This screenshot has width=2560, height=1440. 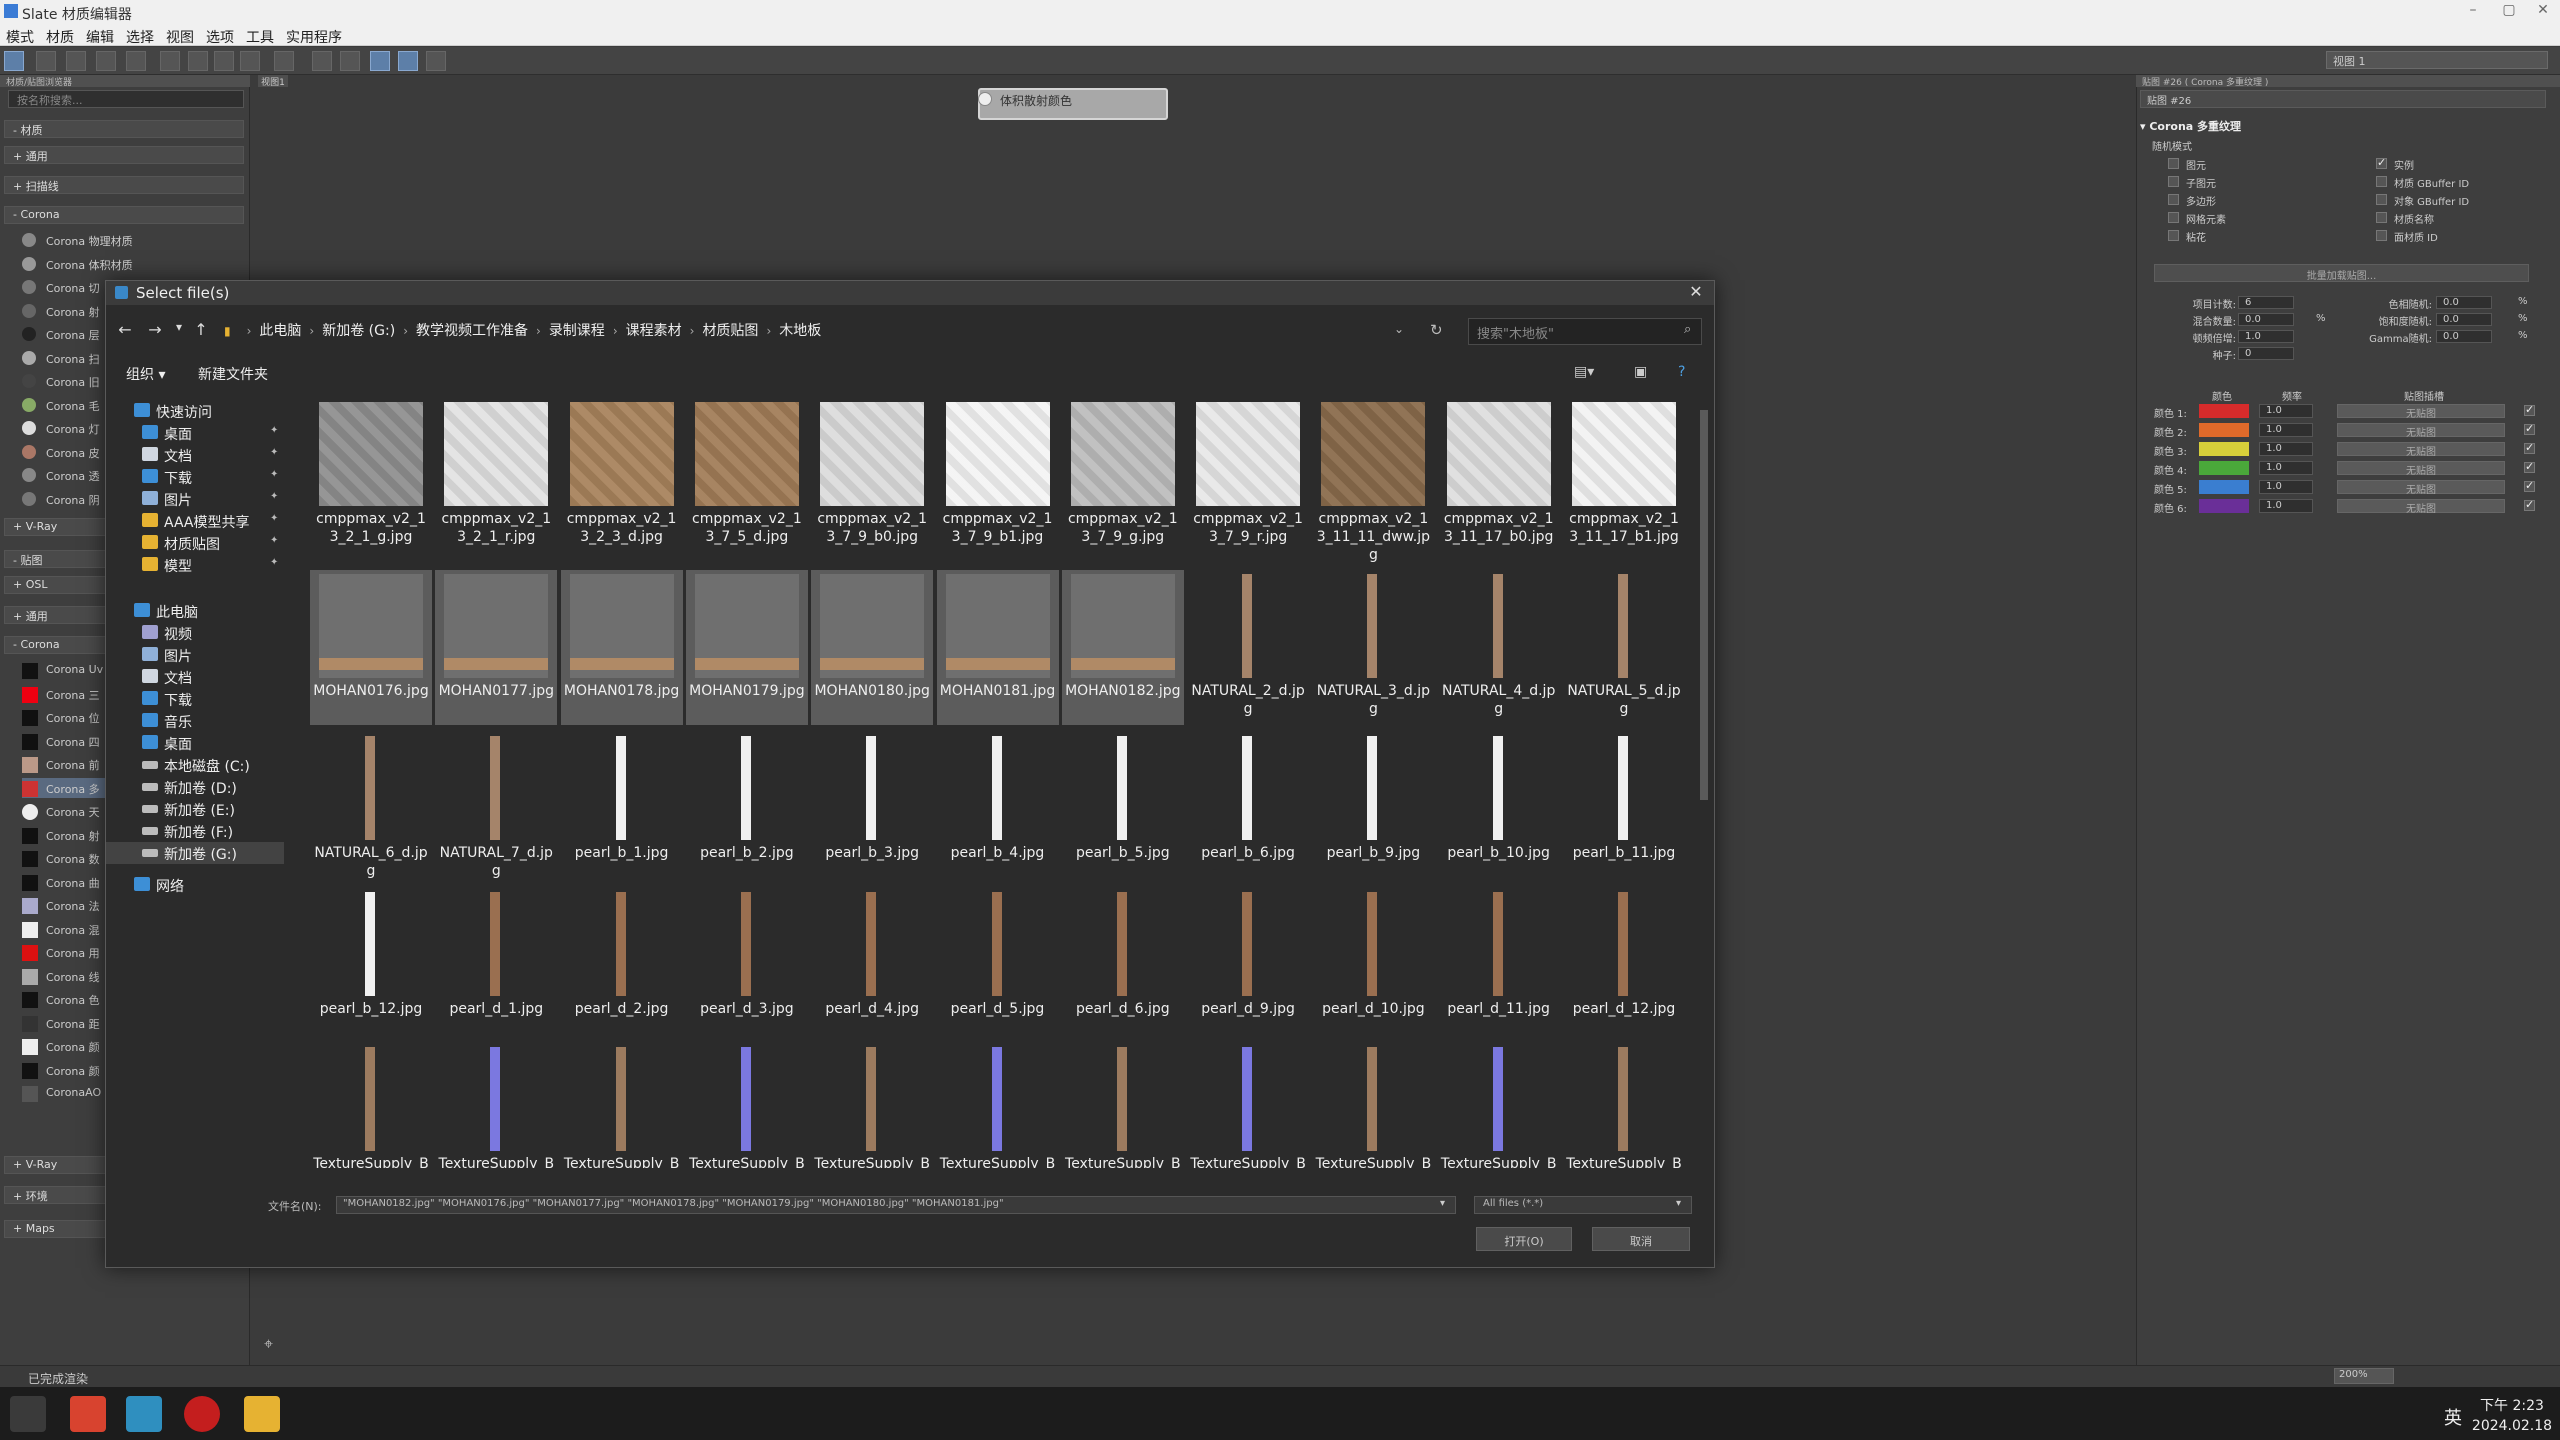 What do you see at coordinates (28, 1414) in the screenshot?
I see `start-icon` at bounding box center [28, 1414].